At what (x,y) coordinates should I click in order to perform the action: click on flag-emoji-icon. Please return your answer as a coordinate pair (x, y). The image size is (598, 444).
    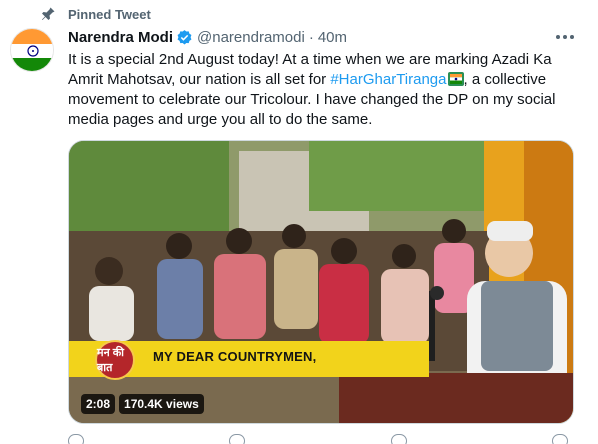
    Looking at the image, I should click on (455, 79).